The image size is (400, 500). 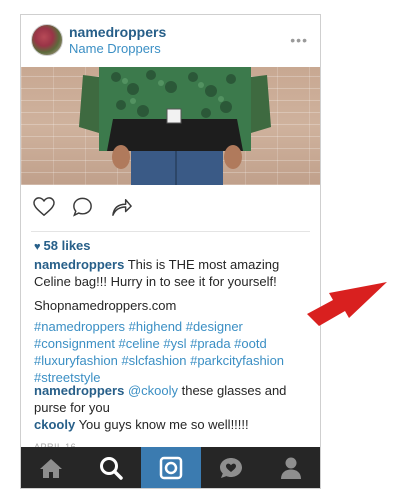 I want to click on more-options-icon: •••, so click(x=299, y=40).